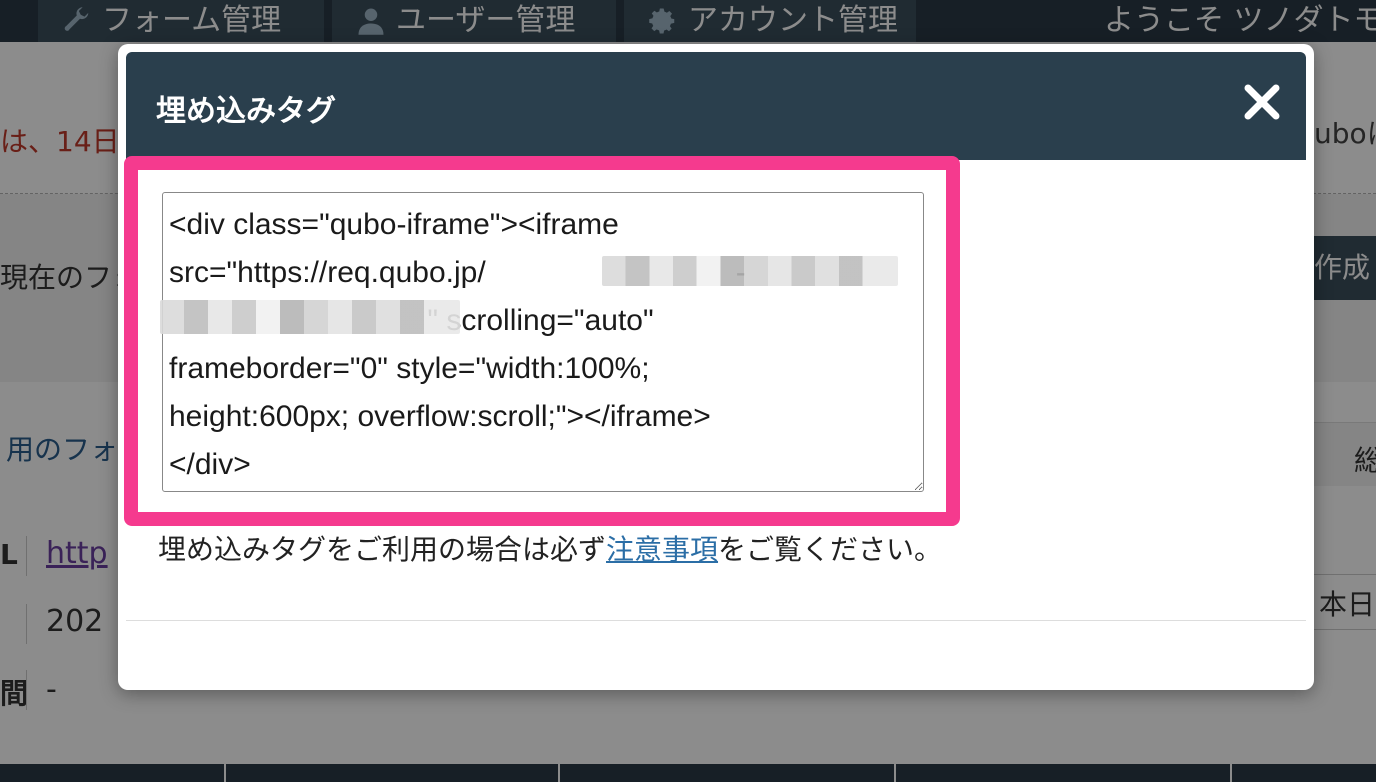  What do you see at coordinates (716, 620) in the screenshot?
I see `modal-footer-divider` at bounding box center [716, 620].